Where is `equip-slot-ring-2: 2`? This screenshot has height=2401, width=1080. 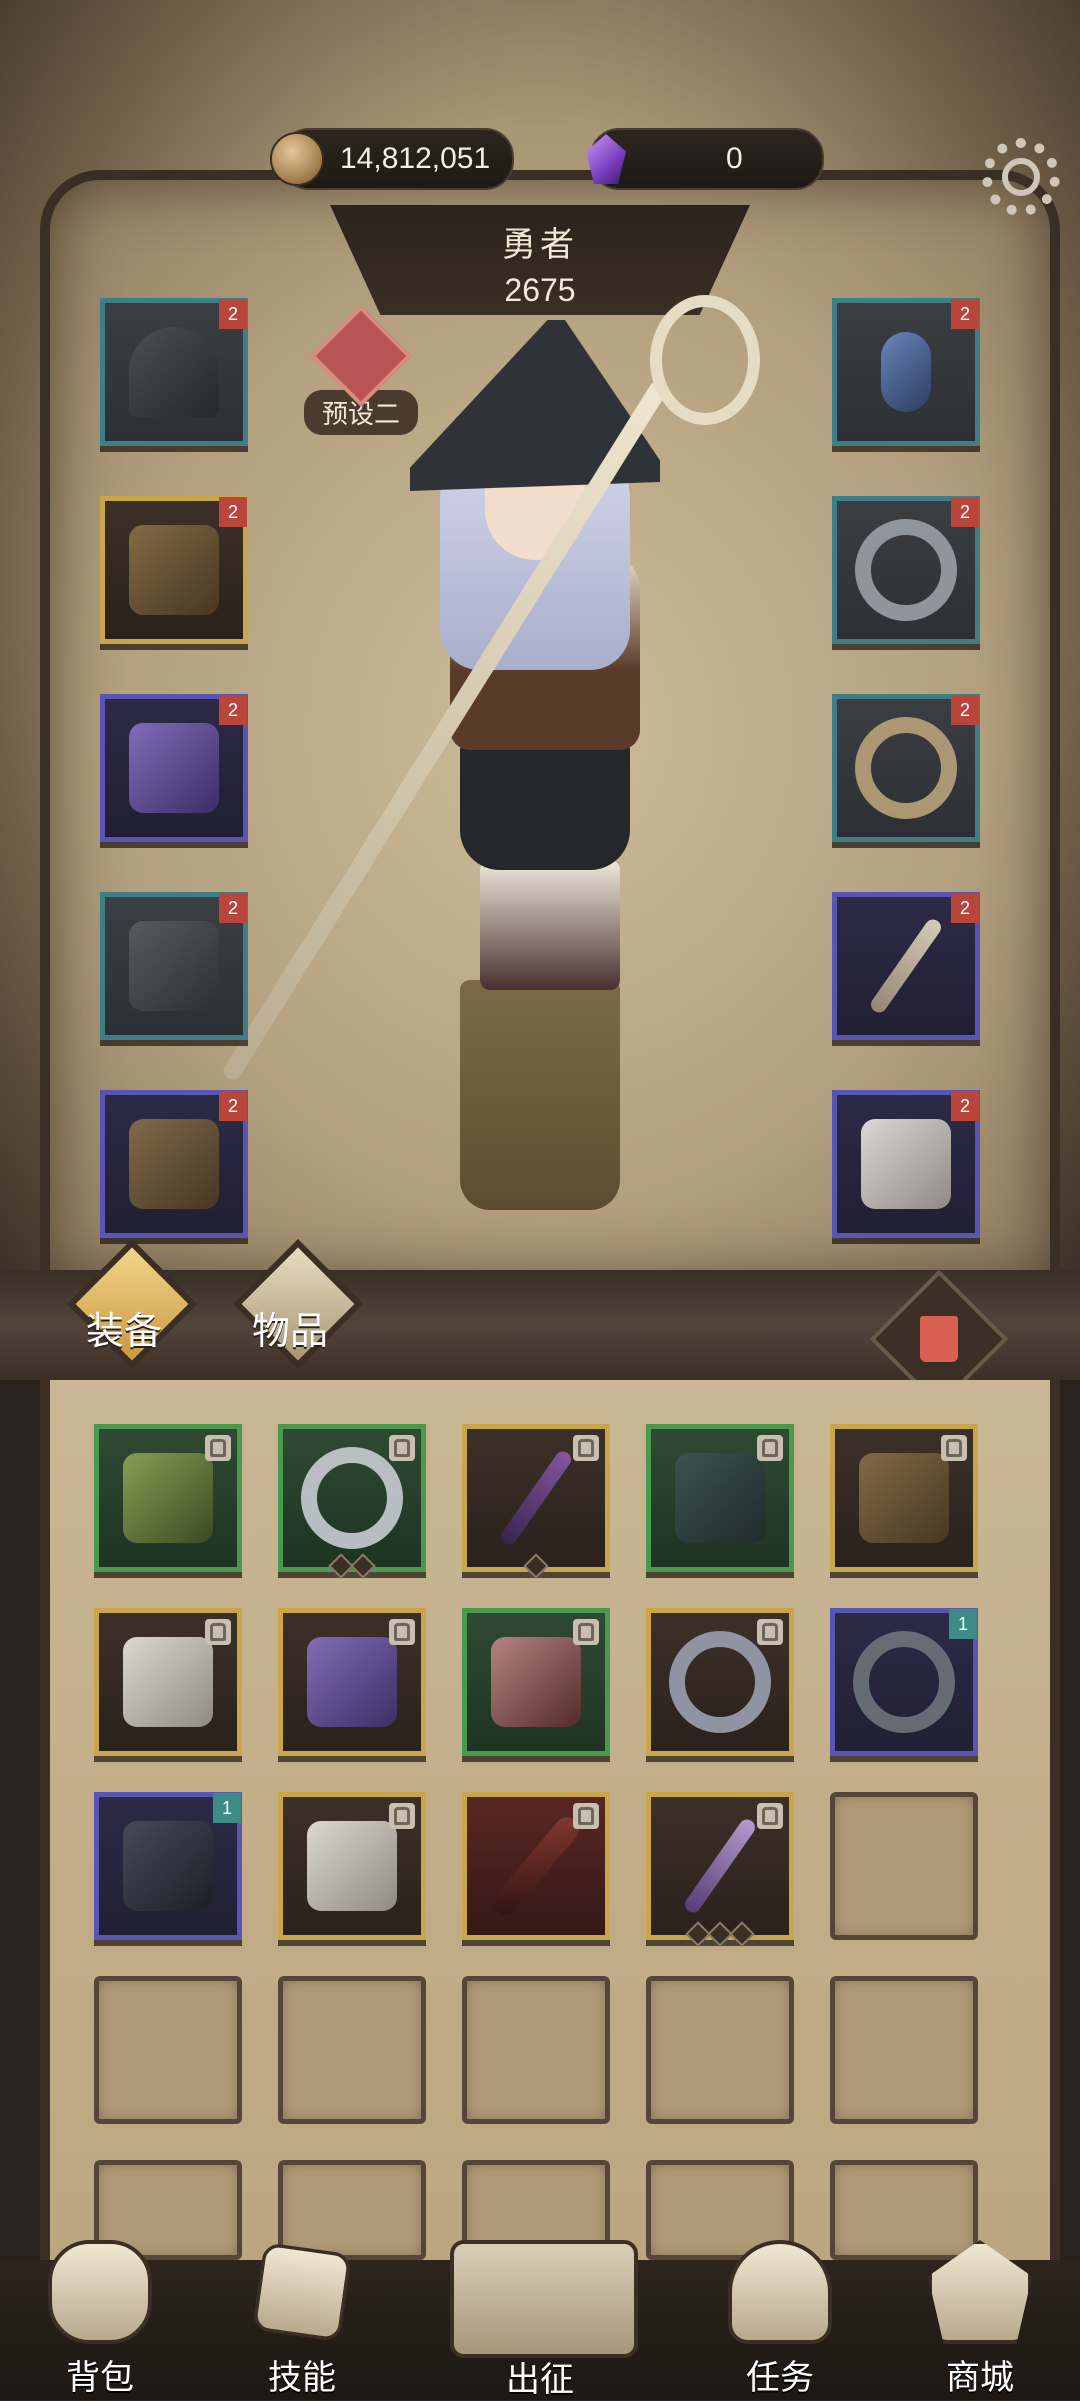
equip-slot-ring-2: 2 is located at coordinates (906, 768).